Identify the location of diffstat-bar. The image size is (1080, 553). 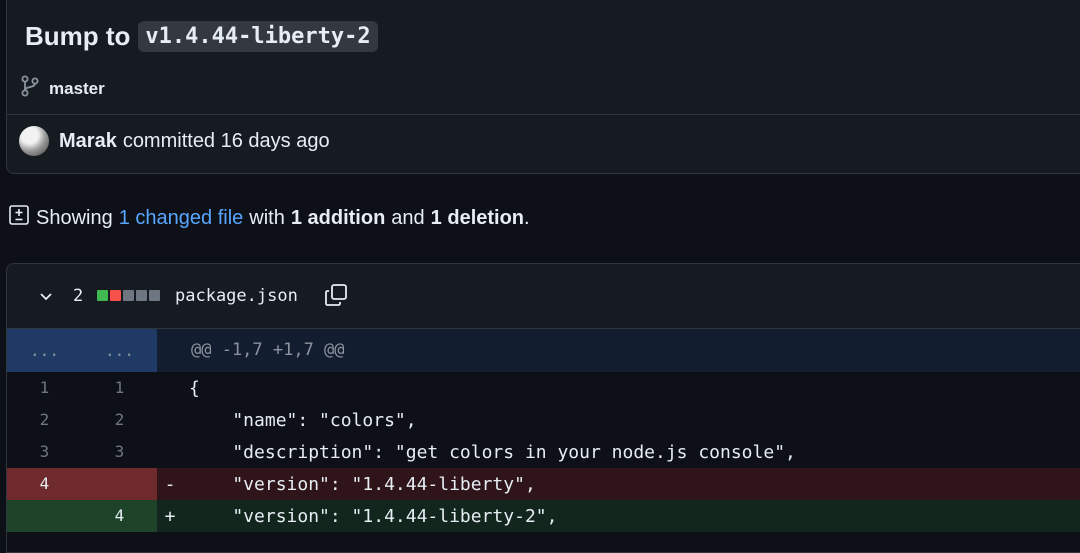
(128, 295).